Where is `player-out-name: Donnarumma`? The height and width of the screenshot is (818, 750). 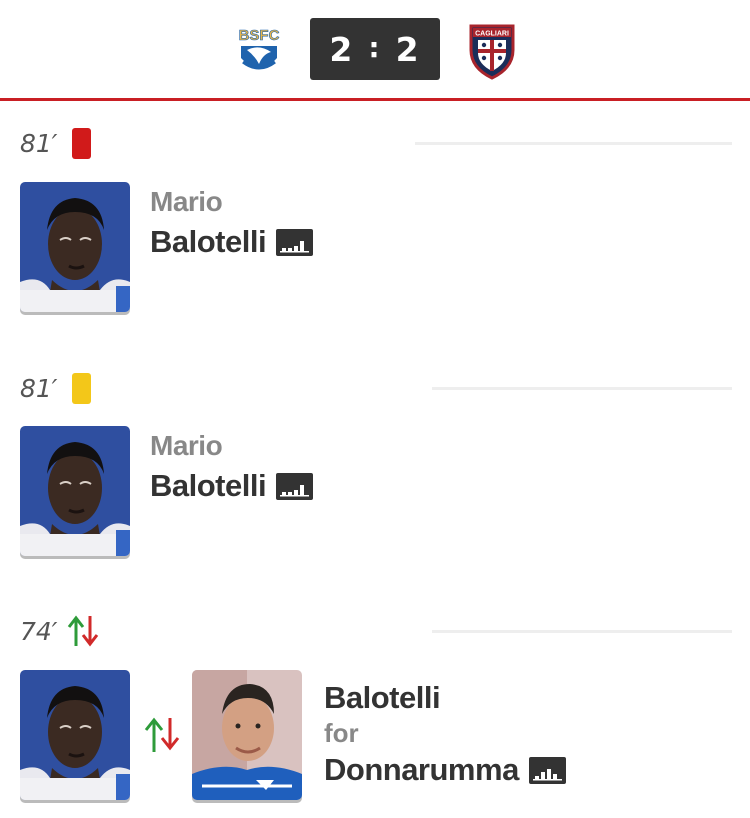 player-out-name: Donnarumma is located at coordinates (445, 770).